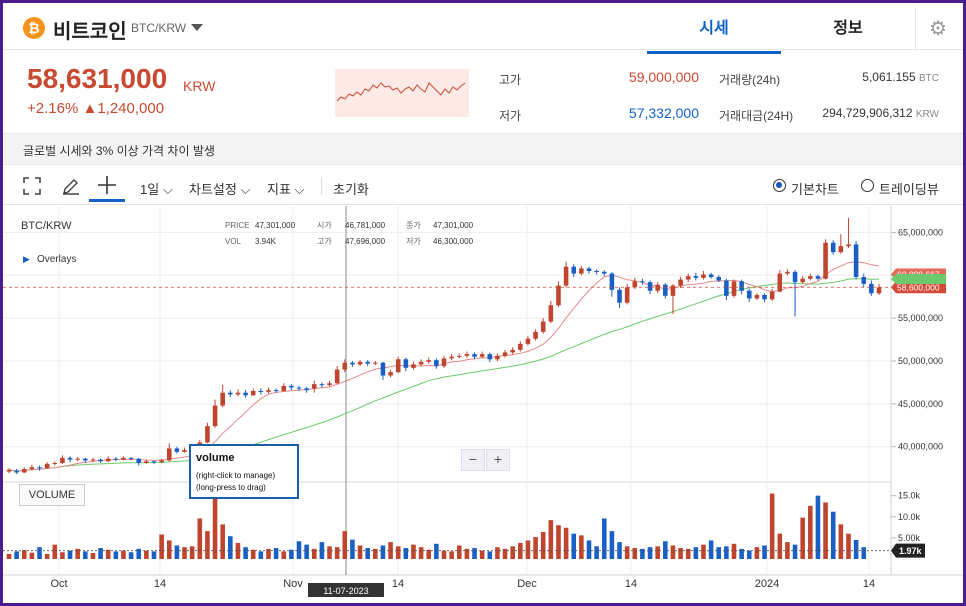  I want to click on tab-info: 정보, so click(848, 31).